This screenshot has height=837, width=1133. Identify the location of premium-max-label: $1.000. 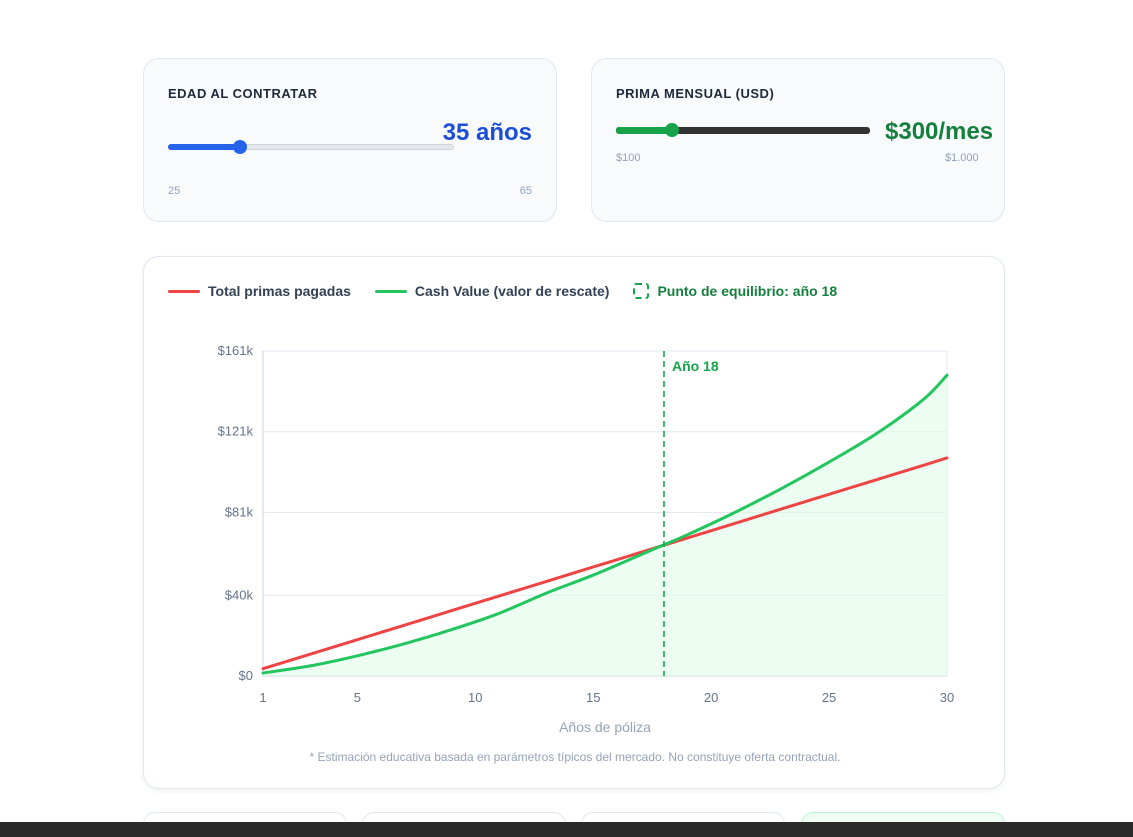
(962, 158).